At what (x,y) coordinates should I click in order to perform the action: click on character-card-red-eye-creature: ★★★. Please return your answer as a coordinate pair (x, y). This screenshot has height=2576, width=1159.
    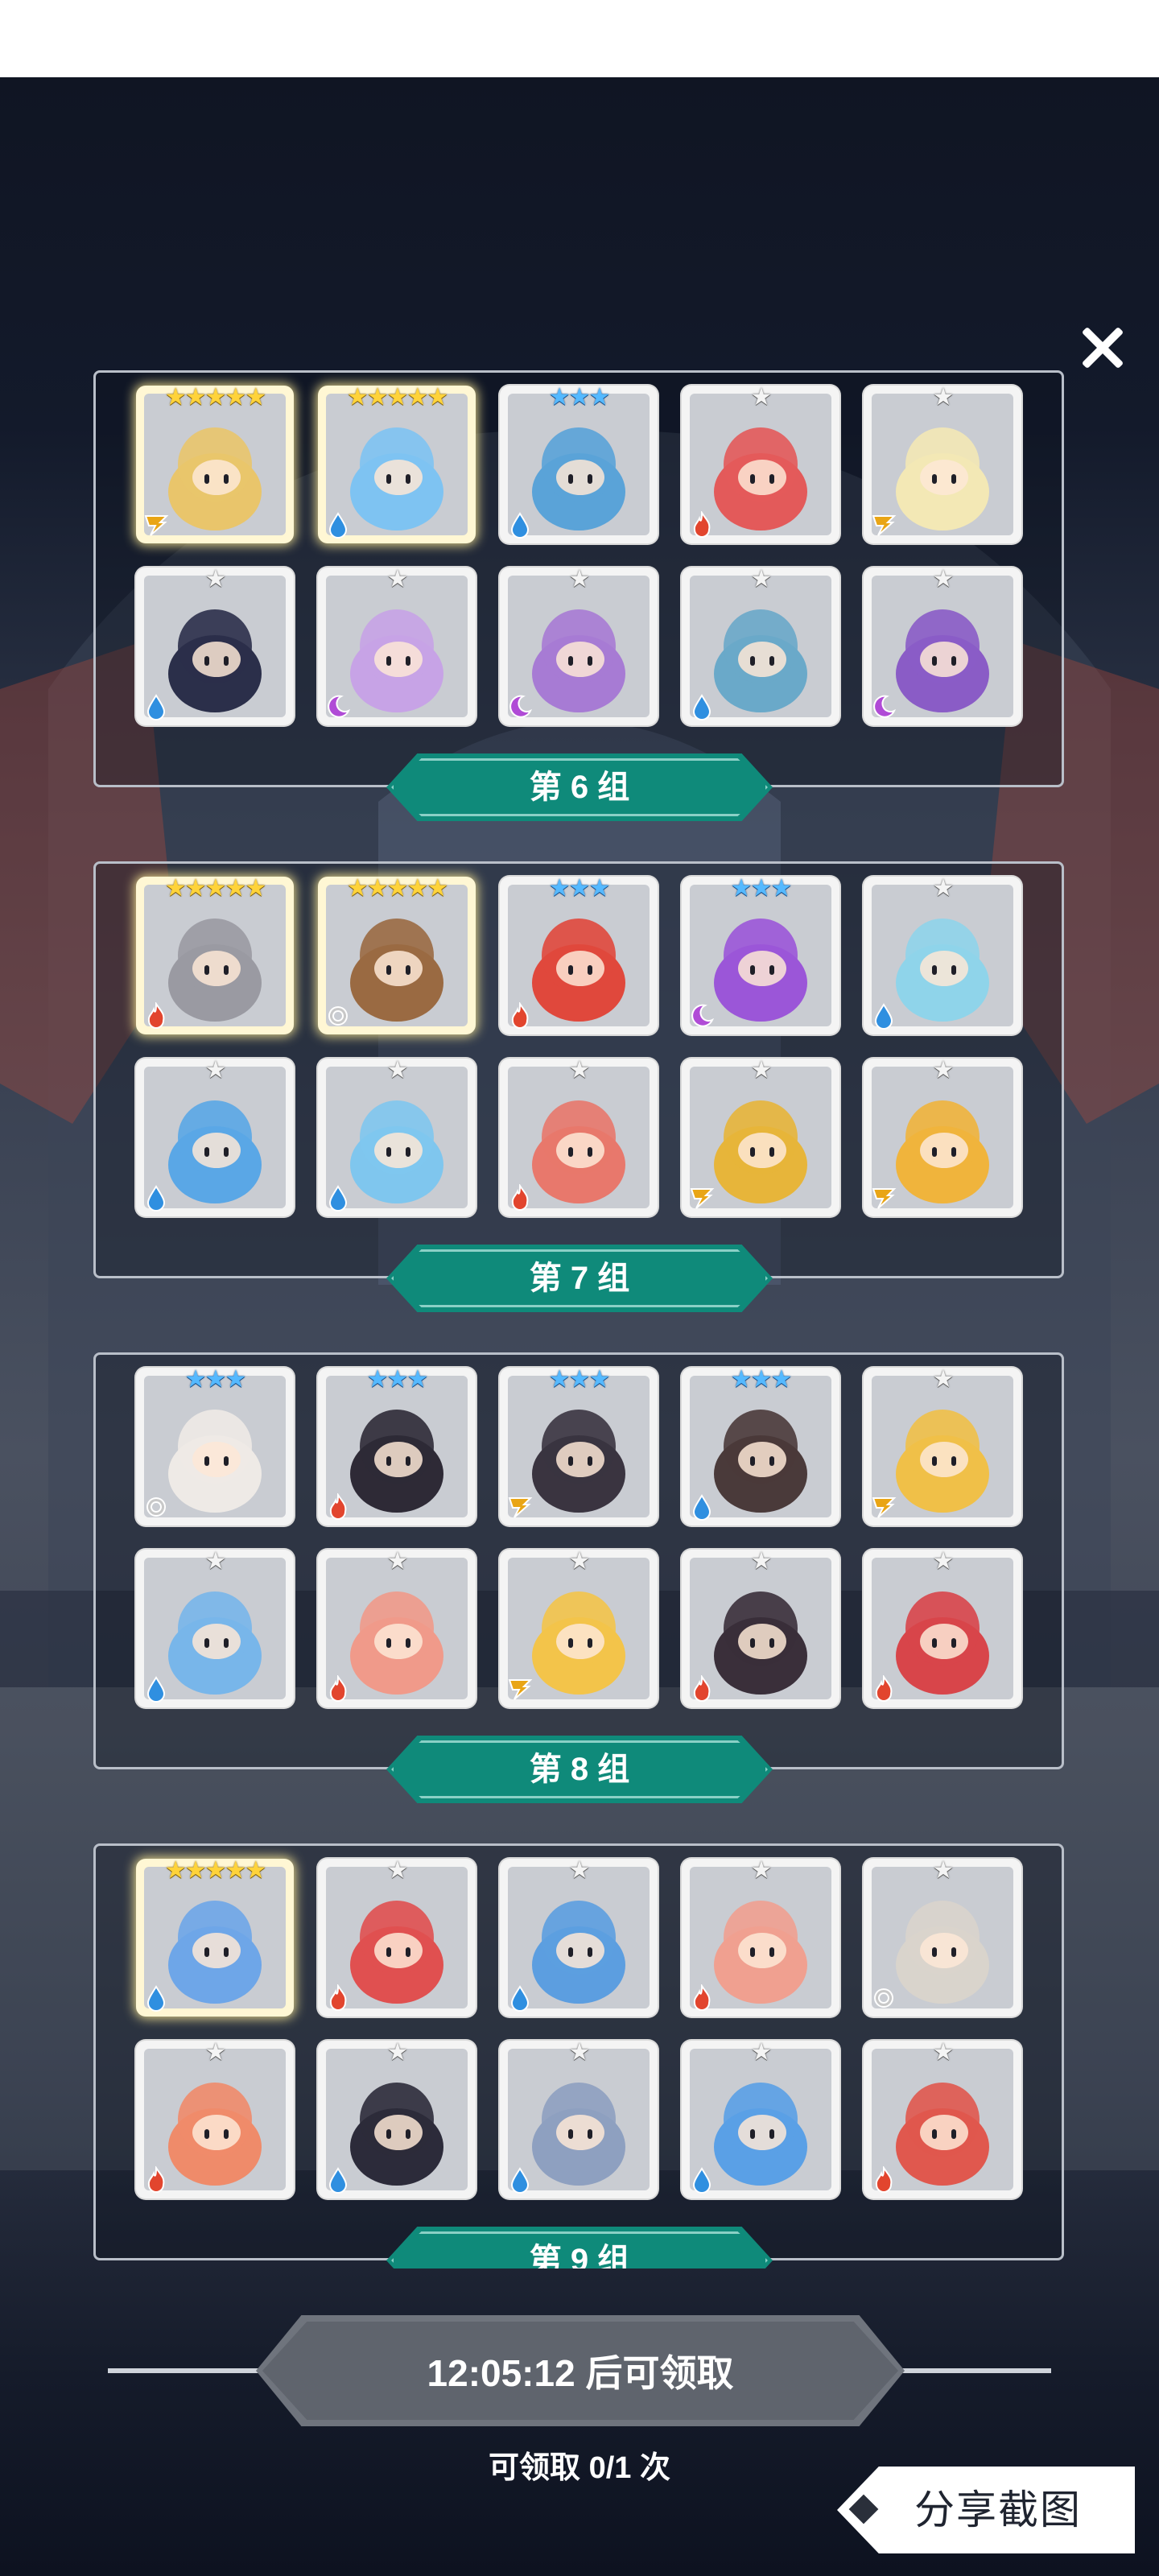
    Looking at the image, I should click on (579, 954).